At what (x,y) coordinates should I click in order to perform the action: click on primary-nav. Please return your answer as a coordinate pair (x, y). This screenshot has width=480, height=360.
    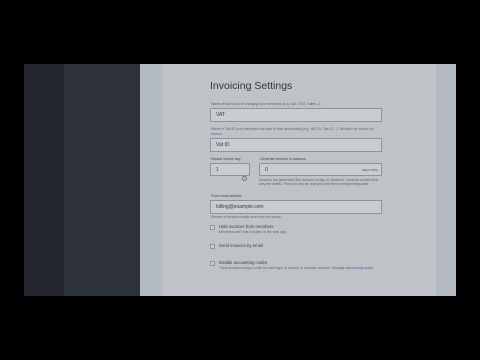
    Looking at the image, I should click on (44, 180).